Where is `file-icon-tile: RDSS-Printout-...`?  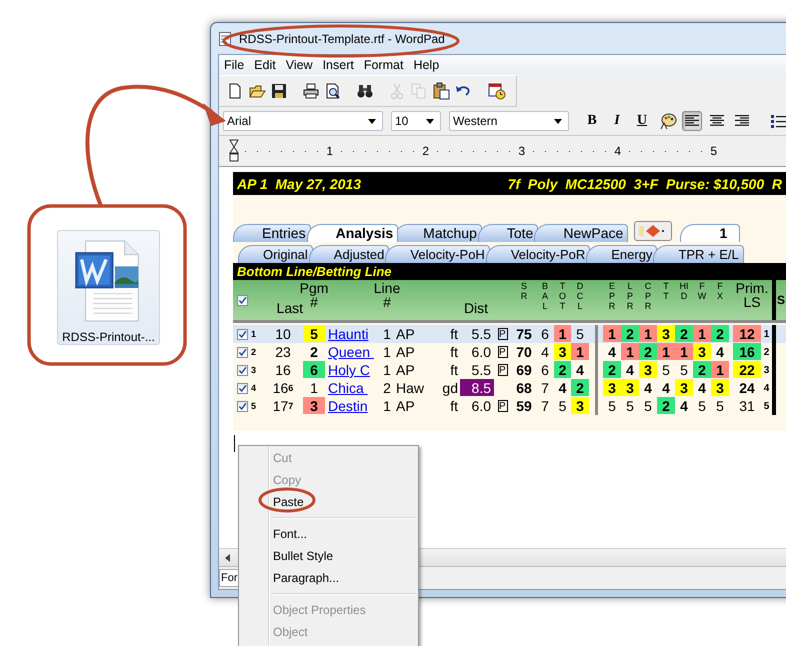
file-icon-tile: RDSS-Printout-... is located at coordinates (108, 287).